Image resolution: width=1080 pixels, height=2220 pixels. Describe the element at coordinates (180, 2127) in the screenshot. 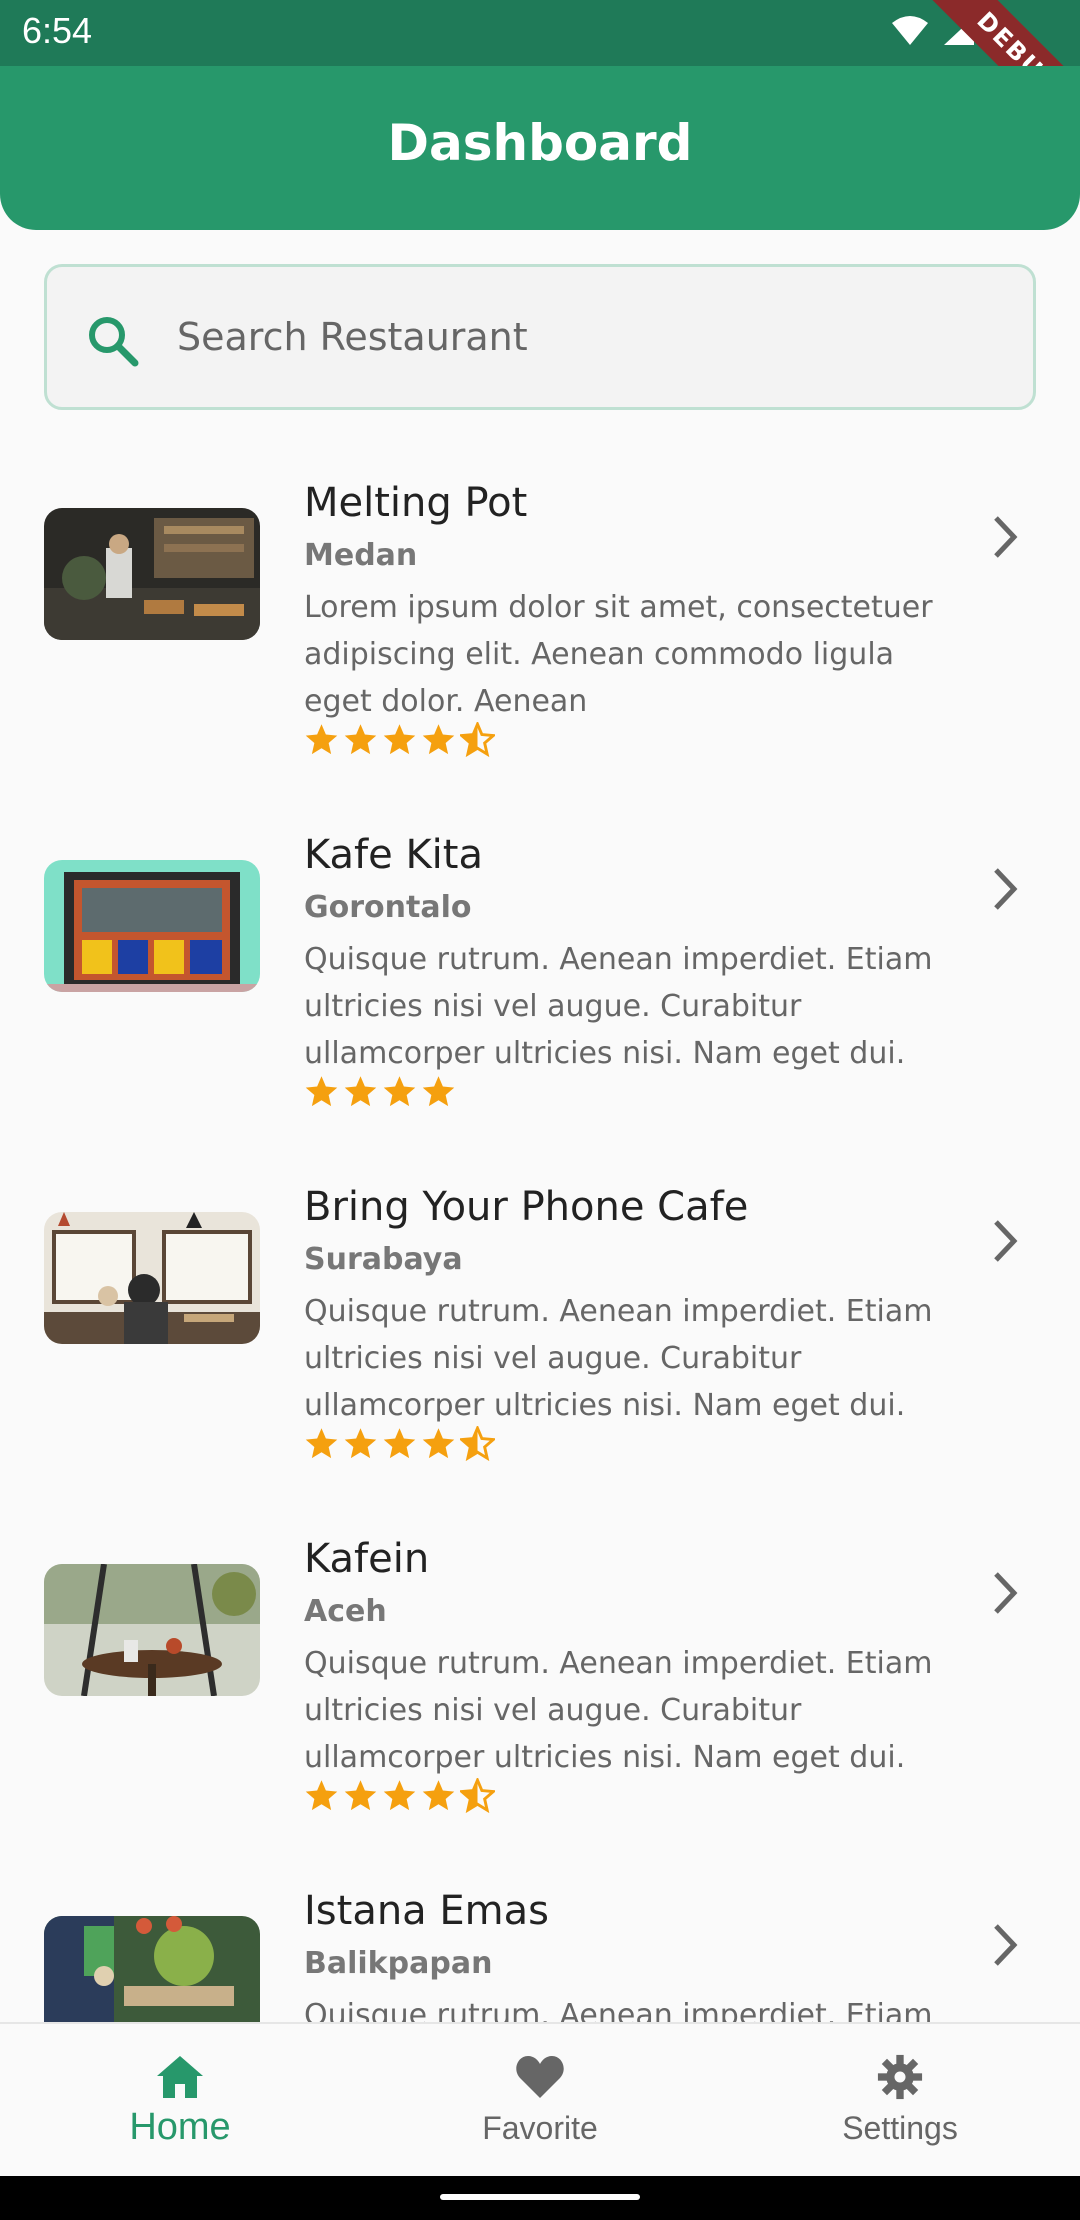

I see `nav-label-home: Home` at that location.